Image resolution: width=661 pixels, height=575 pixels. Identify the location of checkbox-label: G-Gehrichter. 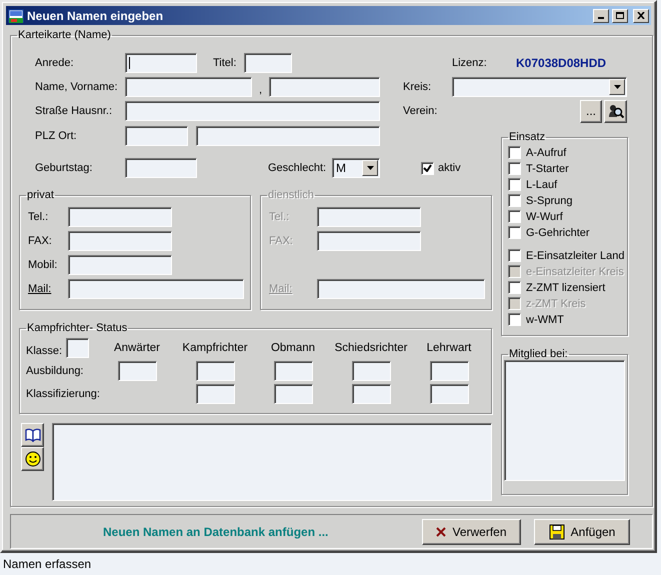
(558, 233).